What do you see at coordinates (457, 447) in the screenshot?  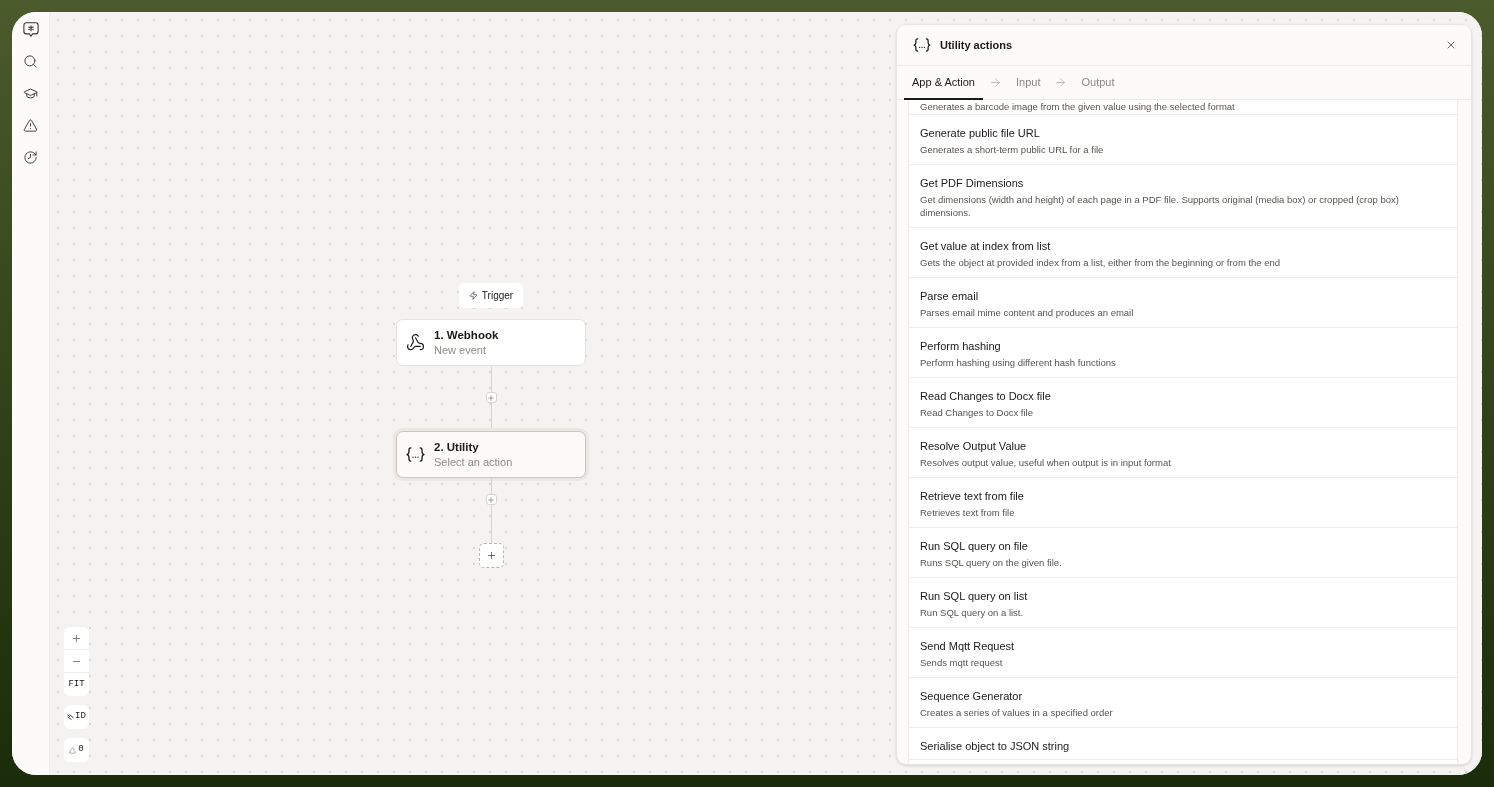 I see `node-title: 2. Utility` at bounding box center [457, 447].